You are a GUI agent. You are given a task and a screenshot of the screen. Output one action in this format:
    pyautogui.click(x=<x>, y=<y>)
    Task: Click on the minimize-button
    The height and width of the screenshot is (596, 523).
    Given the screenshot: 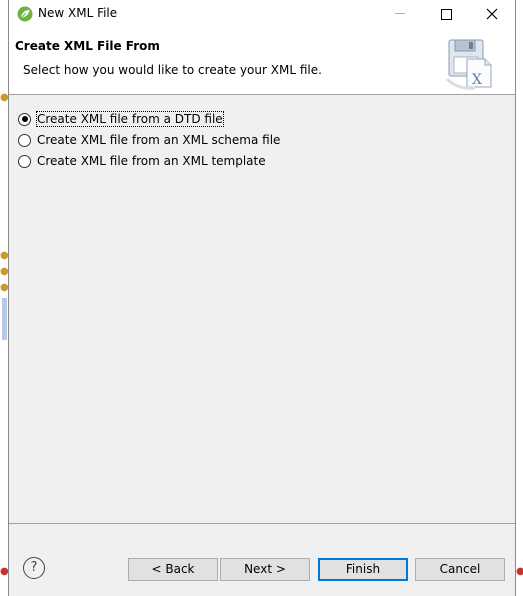 What is the action you would take?
    pyautogui.click(x=400, y=14)
    